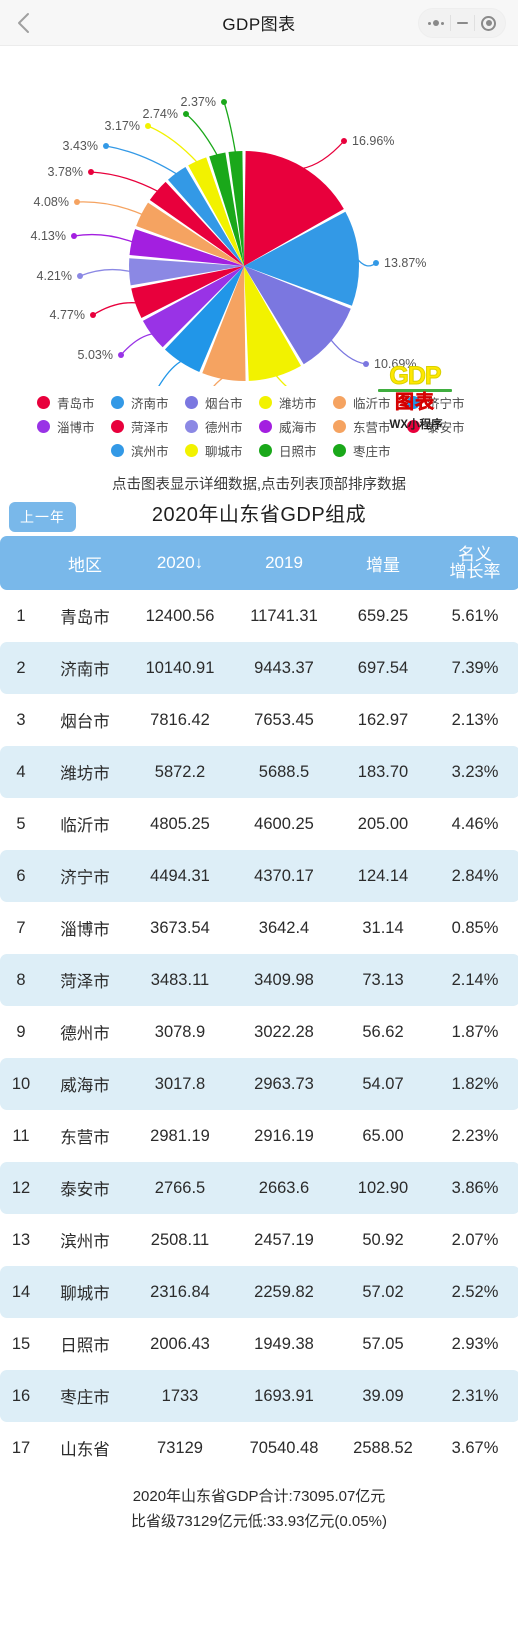 Image resolution: width=518 pixels, height=1632 pixels. I want to click on table-row: 6 济宁市 4494.31 4370.17 124.14 2.84%, so click(259, 876).